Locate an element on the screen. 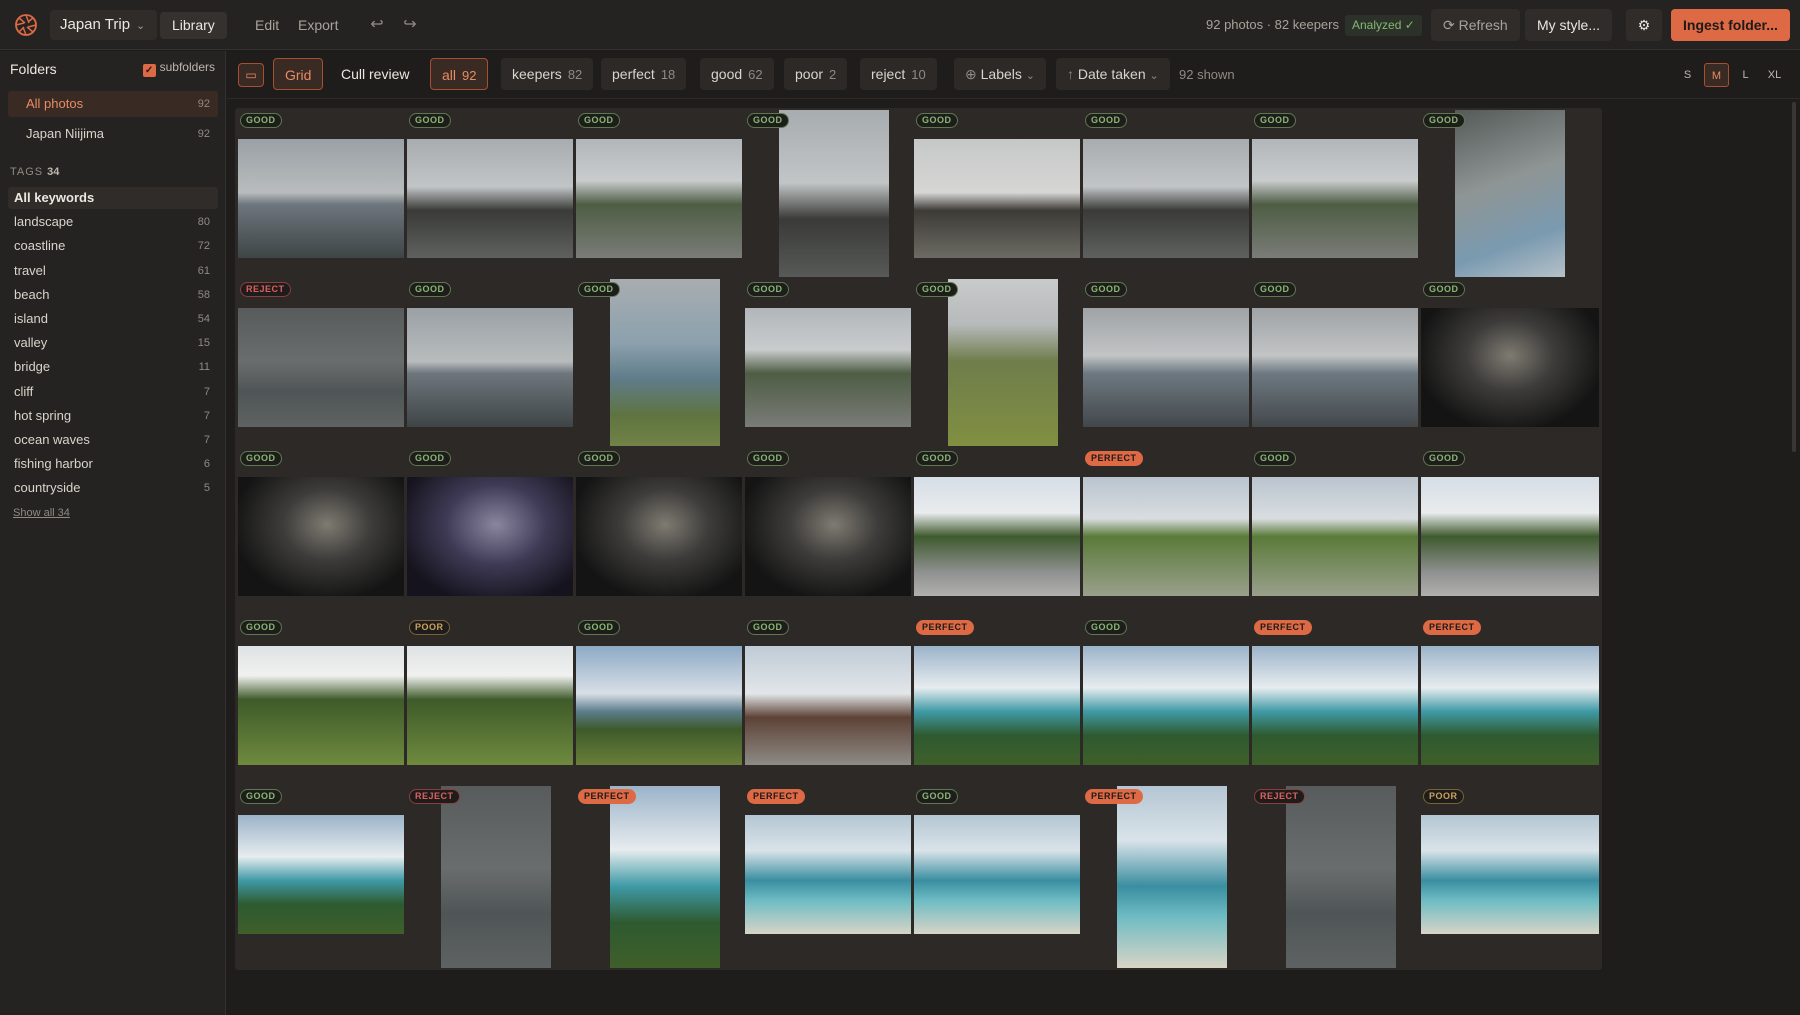  labels-label: Labels is located at coordinates (1001, 74).